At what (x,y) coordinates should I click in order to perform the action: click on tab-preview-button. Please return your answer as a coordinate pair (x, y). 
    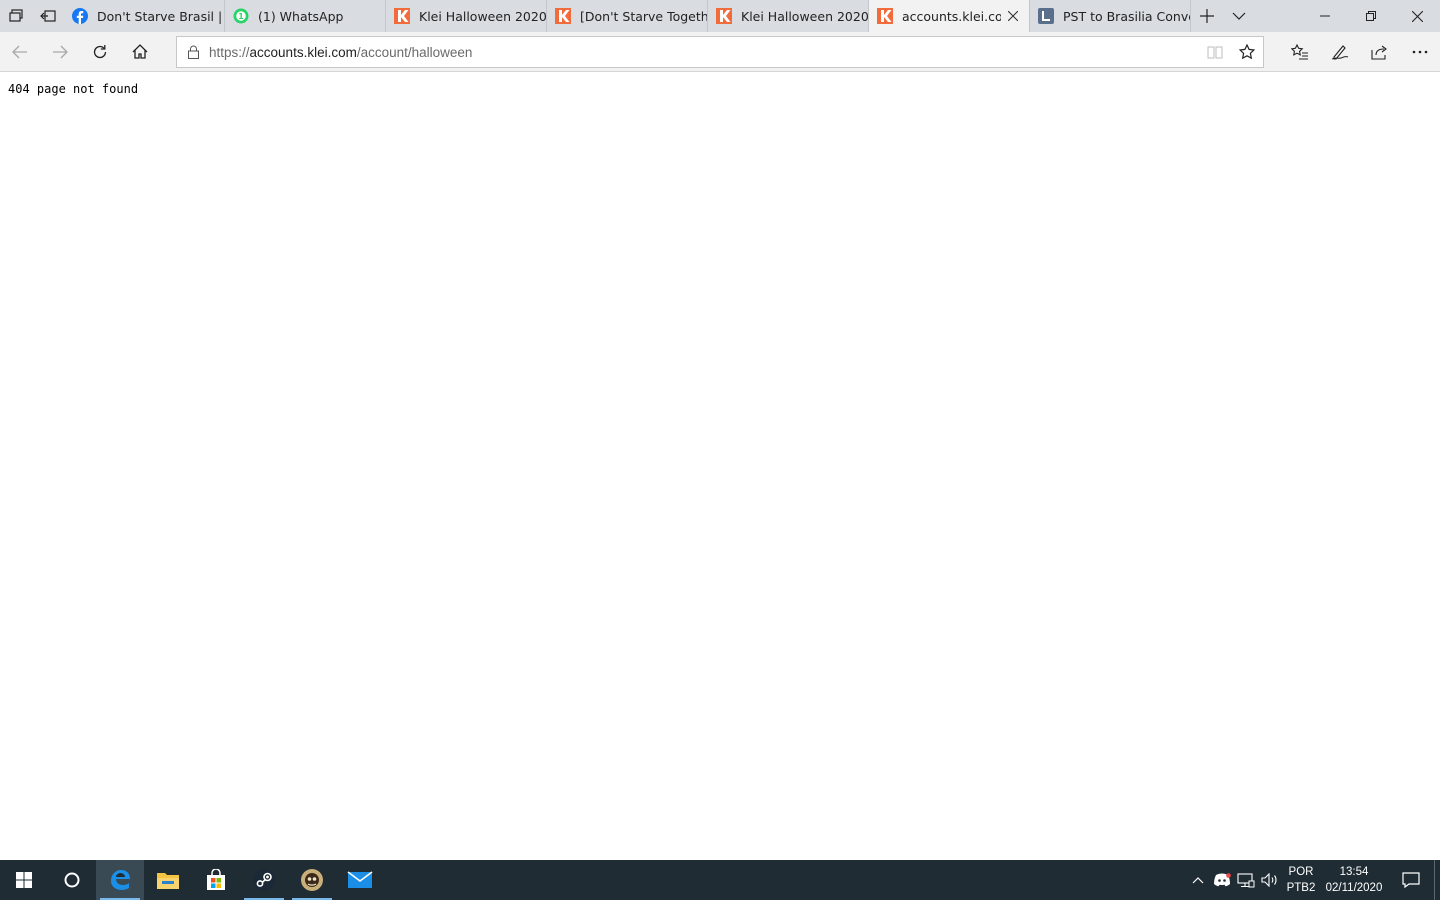
    Looking at the image, I should click on (16, 16).